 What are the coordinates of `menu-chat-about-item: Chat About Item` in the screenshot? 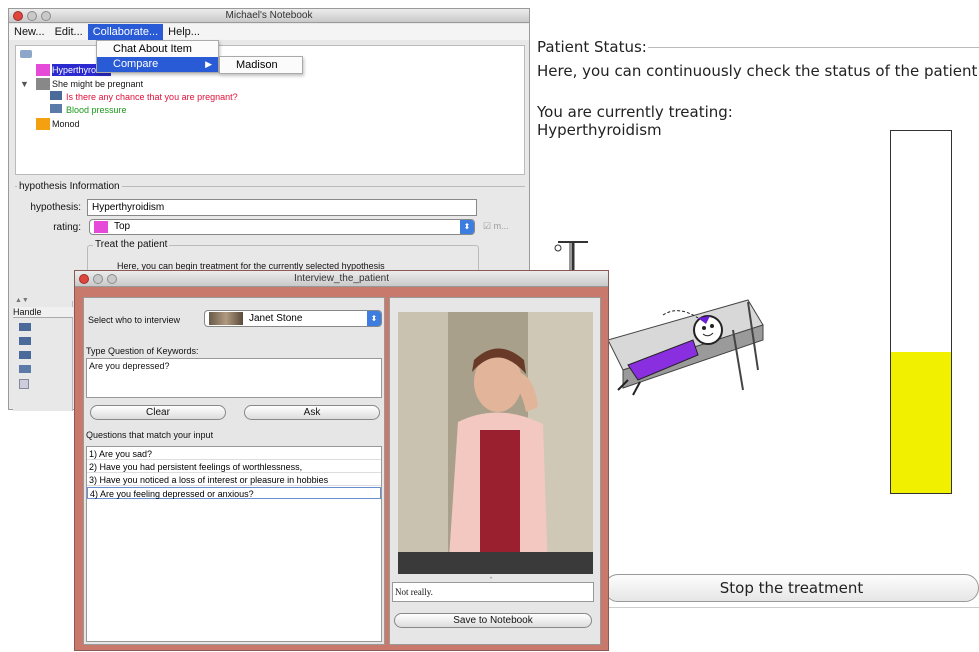 It's located at (157, 49).